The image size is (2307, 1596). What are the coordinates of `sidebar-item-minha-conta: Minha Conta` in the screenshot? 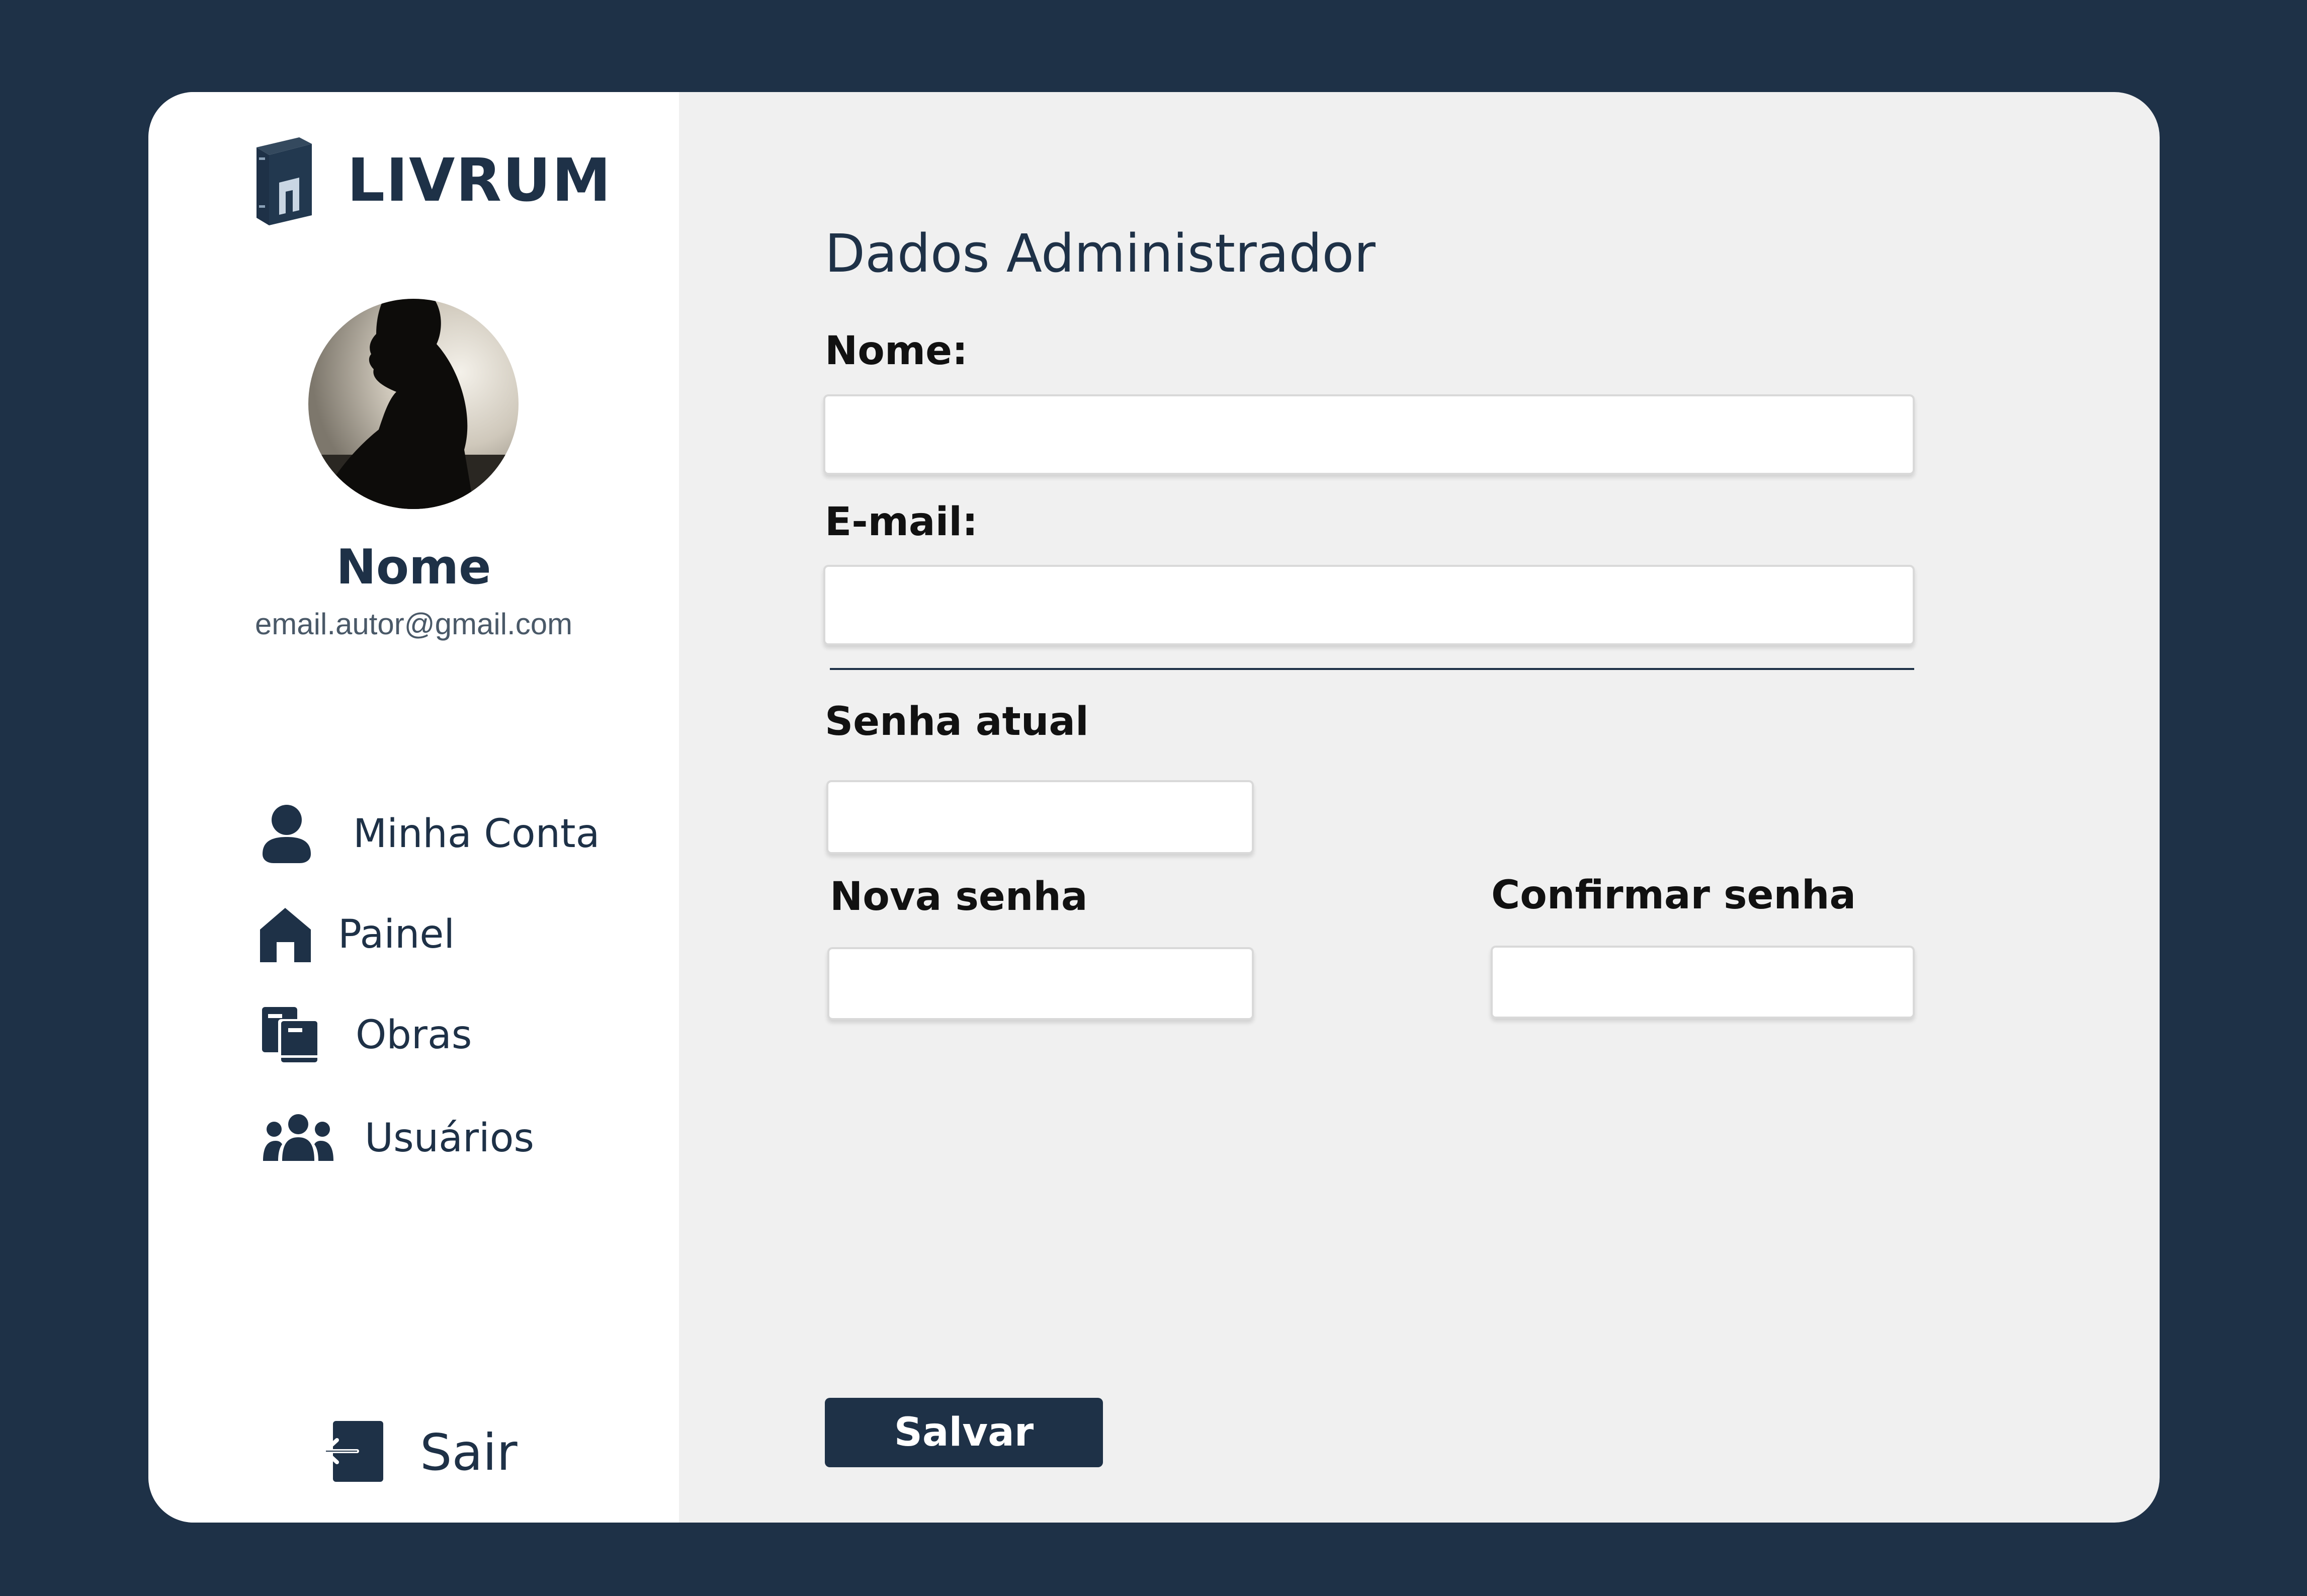 It's located at (431, 834).